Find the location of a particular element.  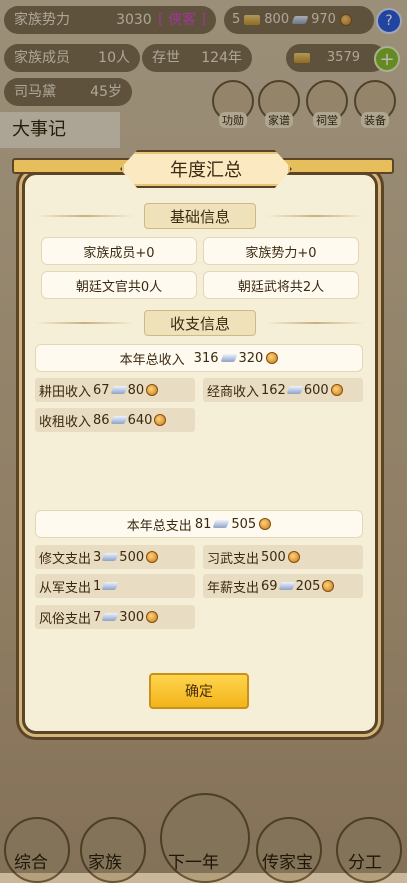

expense-item-label: 年薪支出 is located at coordinates (233, 588).